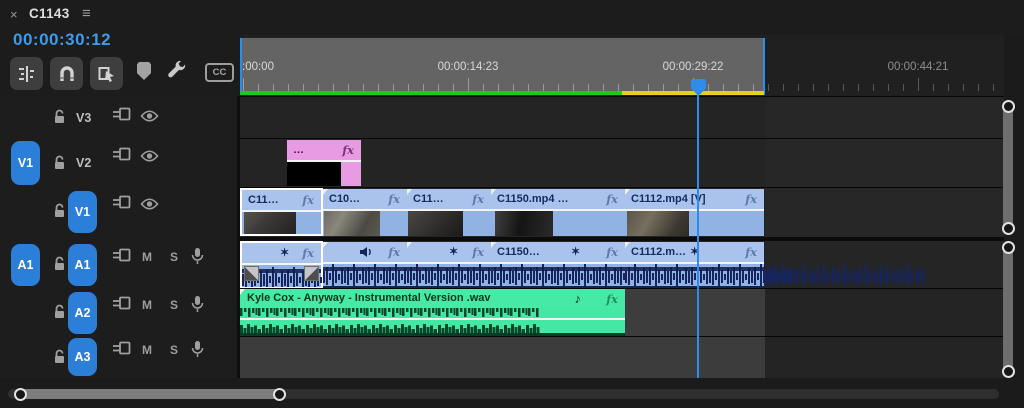  Describe the element at coordinates (106, 73) in the screenshot. I see `linked-selection-button` at that location.